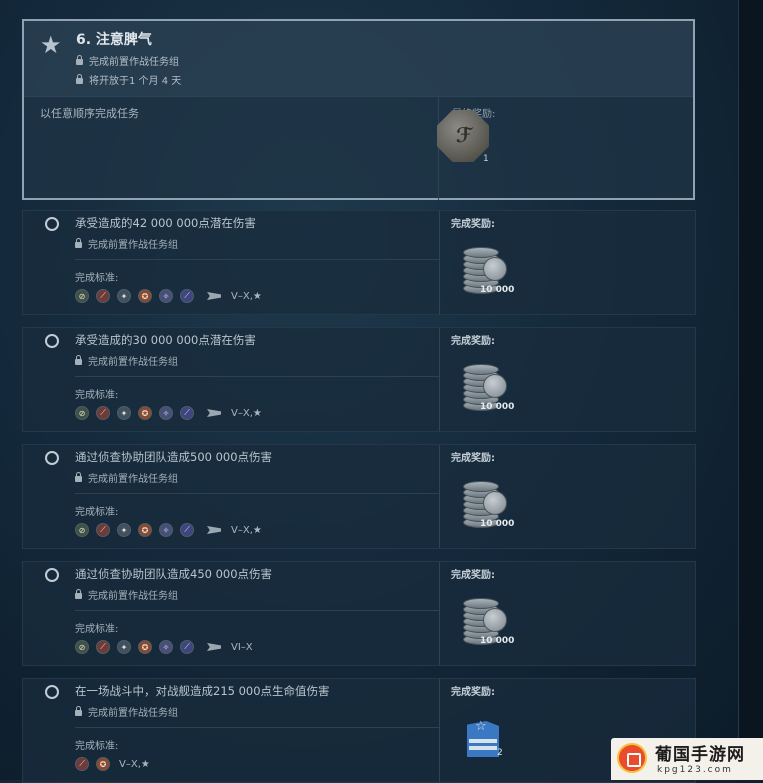 This screenshot has width=763, height=783. What do you see at coordinates (114, 40) in the screenshot?
I see `mission-title: 6. 注意脾气` at bounding box center [114, 40].